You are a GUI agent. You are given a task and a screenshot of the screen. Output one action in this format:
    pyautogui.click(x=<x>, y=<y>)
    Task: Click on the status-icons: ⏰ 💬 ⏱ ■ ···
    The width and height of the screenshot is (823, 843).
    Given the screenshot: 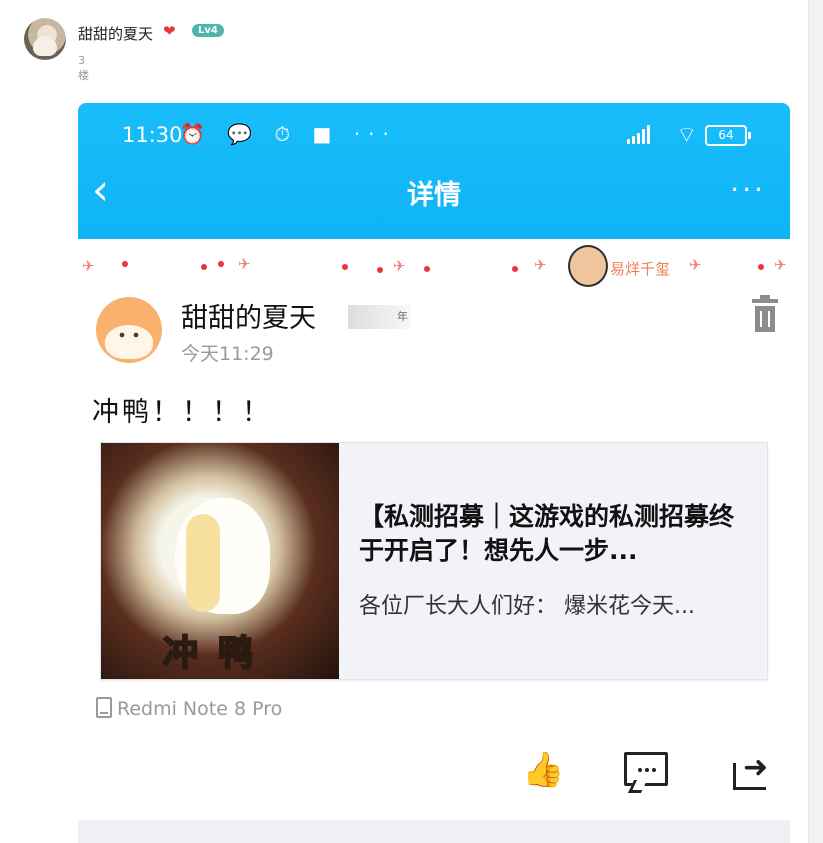 What is the action you would take?
    pyautogui.click(x=288, y=134)
    